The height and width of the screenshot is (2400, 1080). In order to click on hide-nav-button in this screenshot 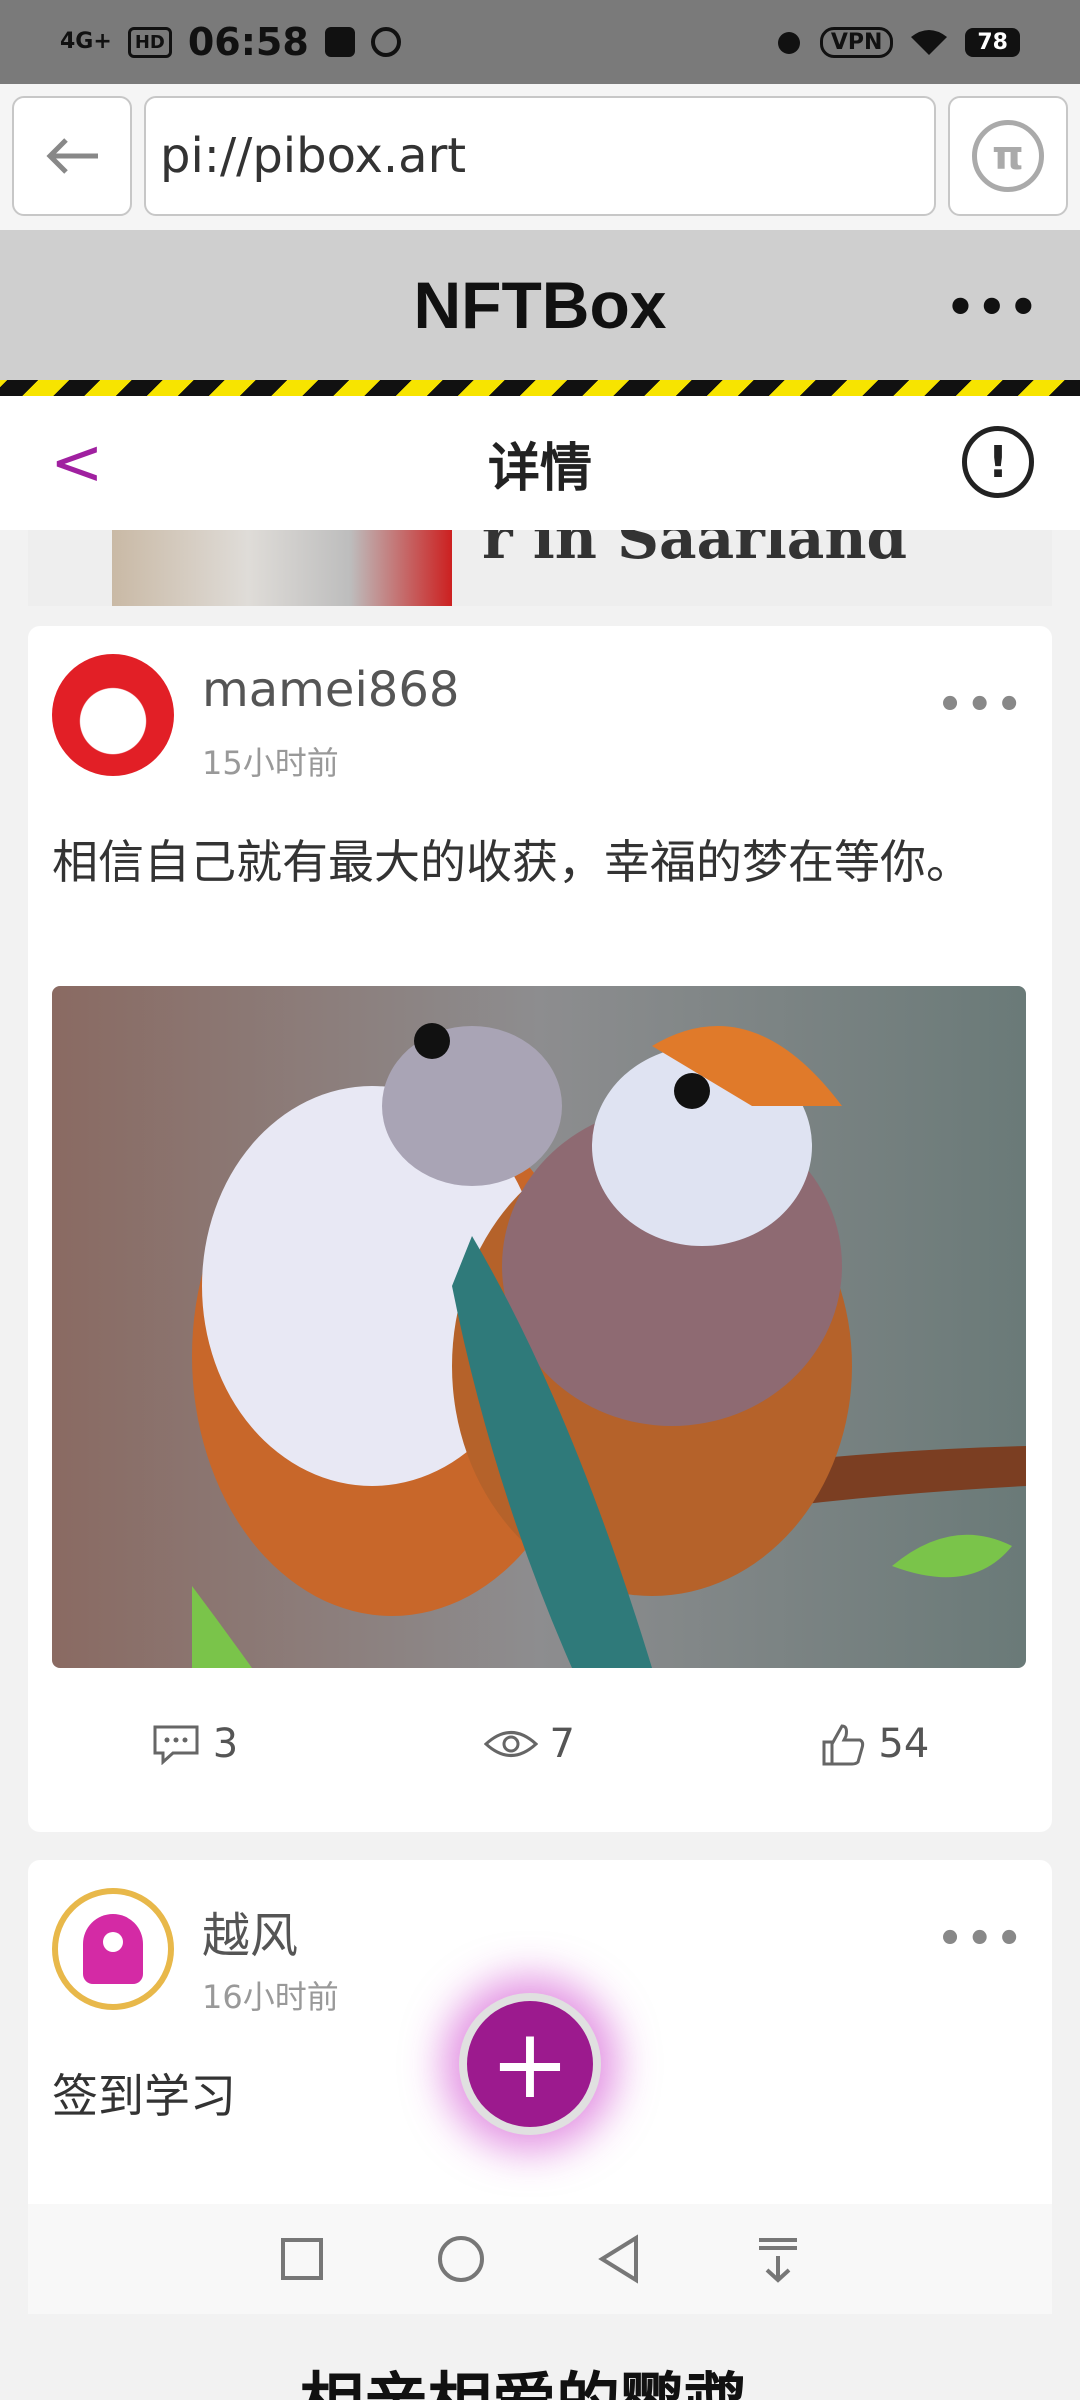, I will do `click(778, 2259)`.